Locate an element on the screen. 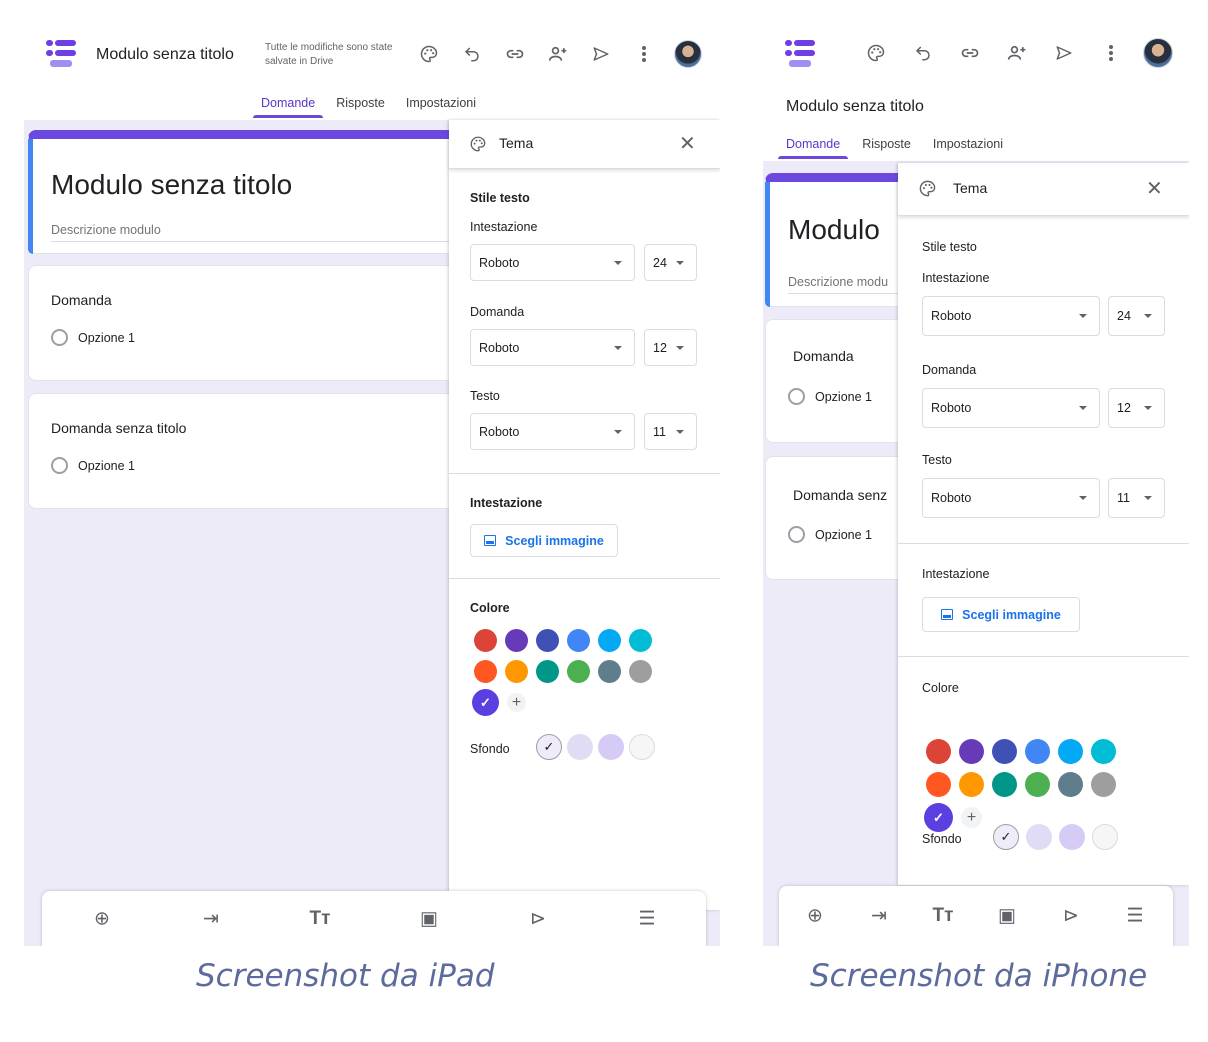 The width and height of the screenshot is (1208, 1042). question-card: Domanda senza titolo Opzione 1 is located at coordinates (258, 451).